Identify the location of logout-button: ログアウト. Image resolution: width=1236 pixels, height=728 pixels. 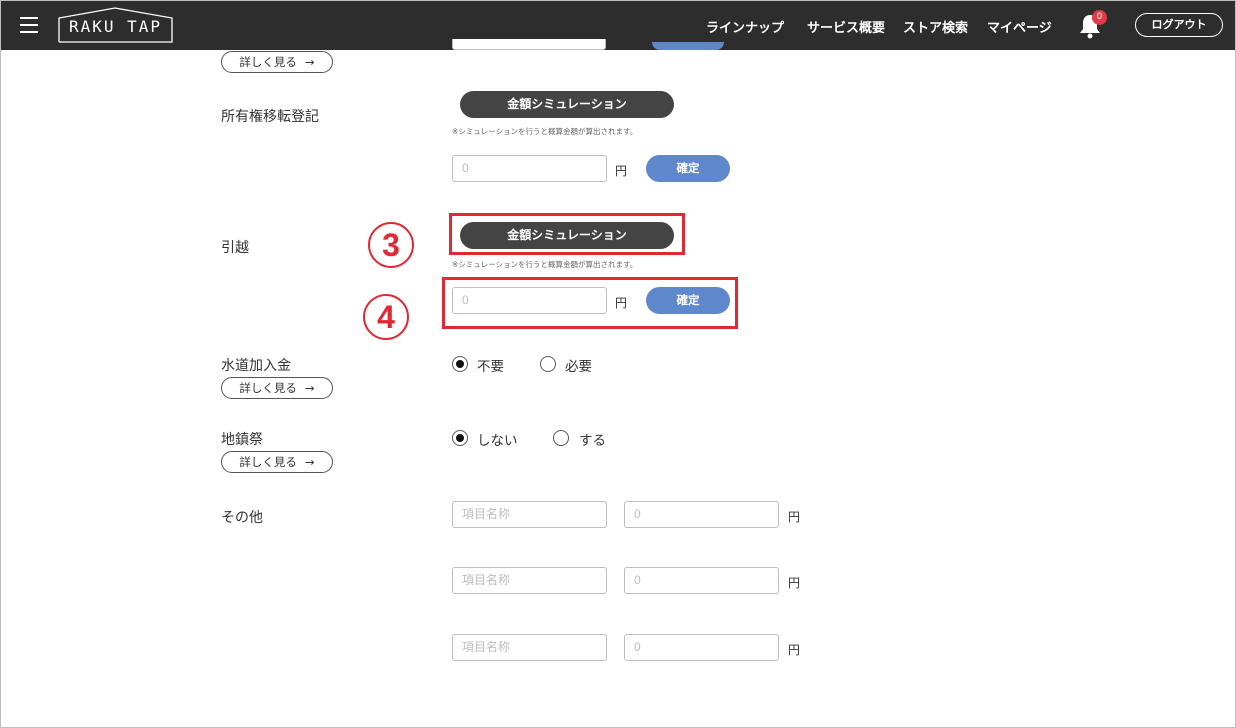
(1179, 25).